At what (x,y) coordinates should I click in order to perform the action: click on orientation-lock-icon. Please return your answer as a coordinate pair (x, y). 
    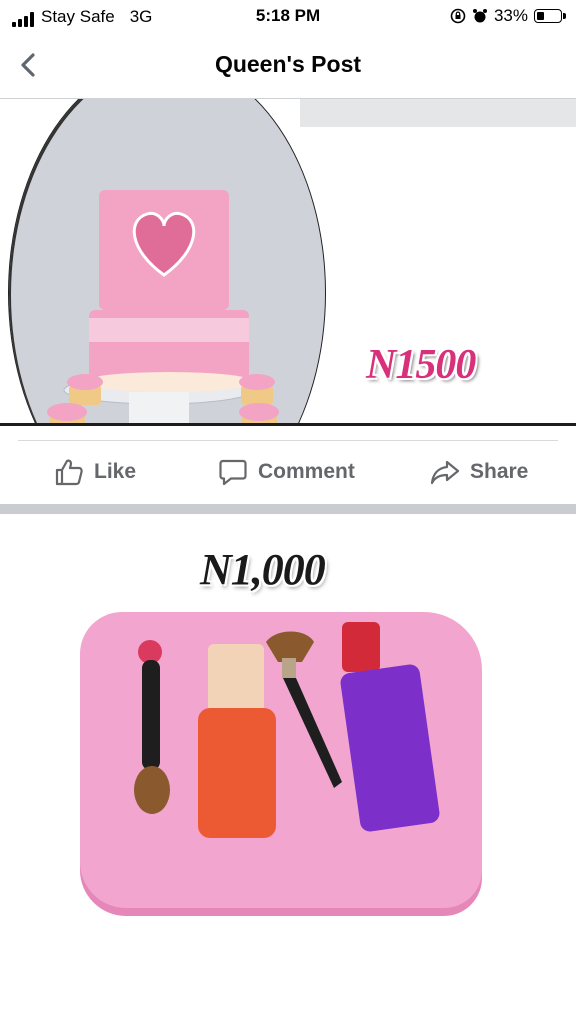
    Looking at the image, I should click on (458, 16).